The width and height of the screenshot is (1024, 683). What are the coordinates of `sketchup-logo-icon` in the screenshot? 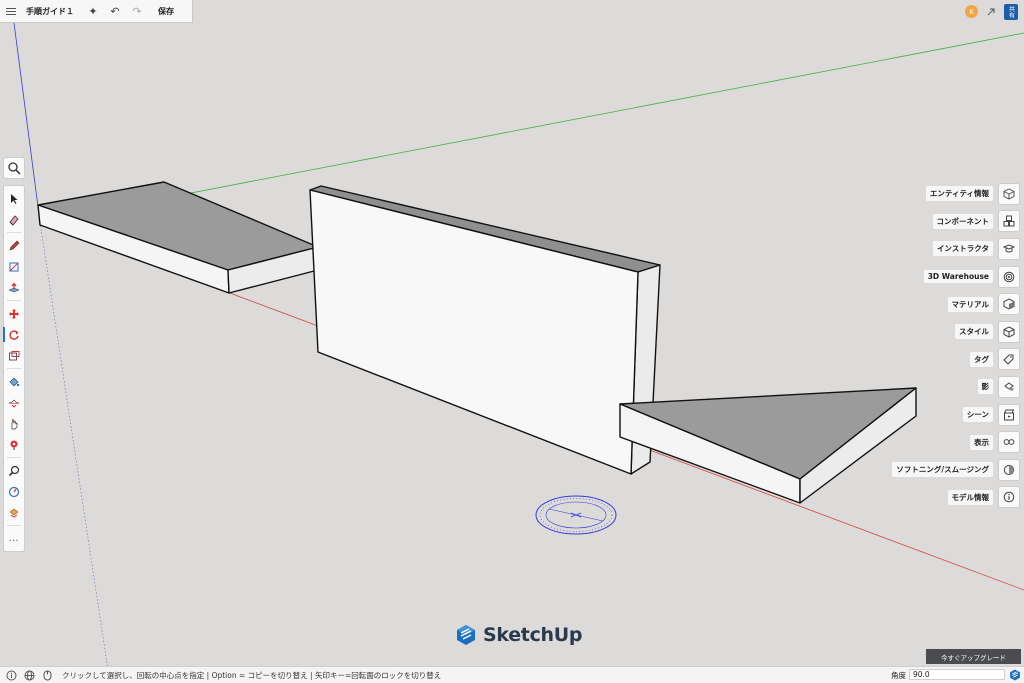 It's located at (466, 635).